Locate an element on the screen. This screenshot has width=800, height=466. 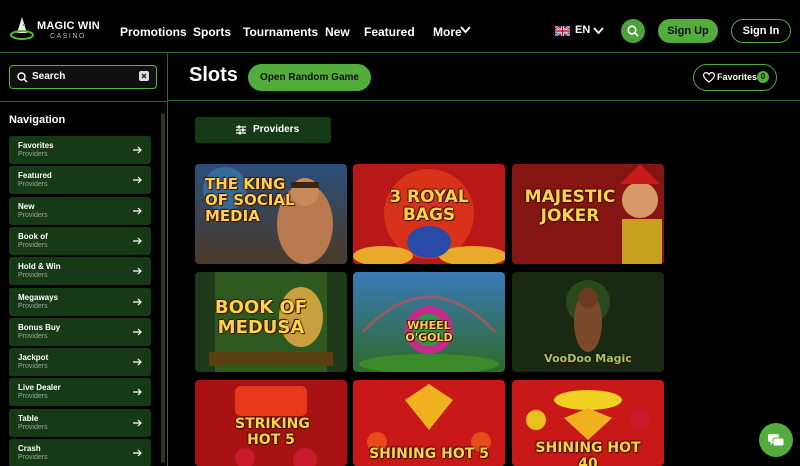
live-chat-button is located at coordinates (776, 440).